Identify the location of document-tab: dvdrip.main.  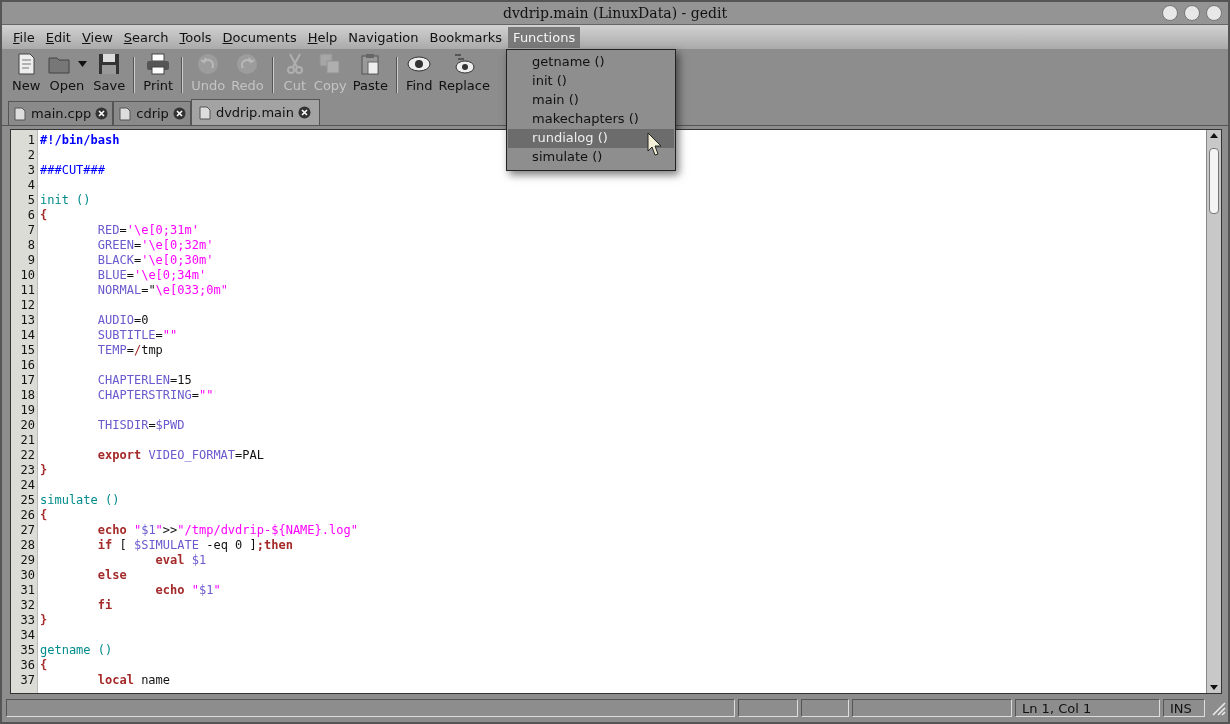
(255, 112).